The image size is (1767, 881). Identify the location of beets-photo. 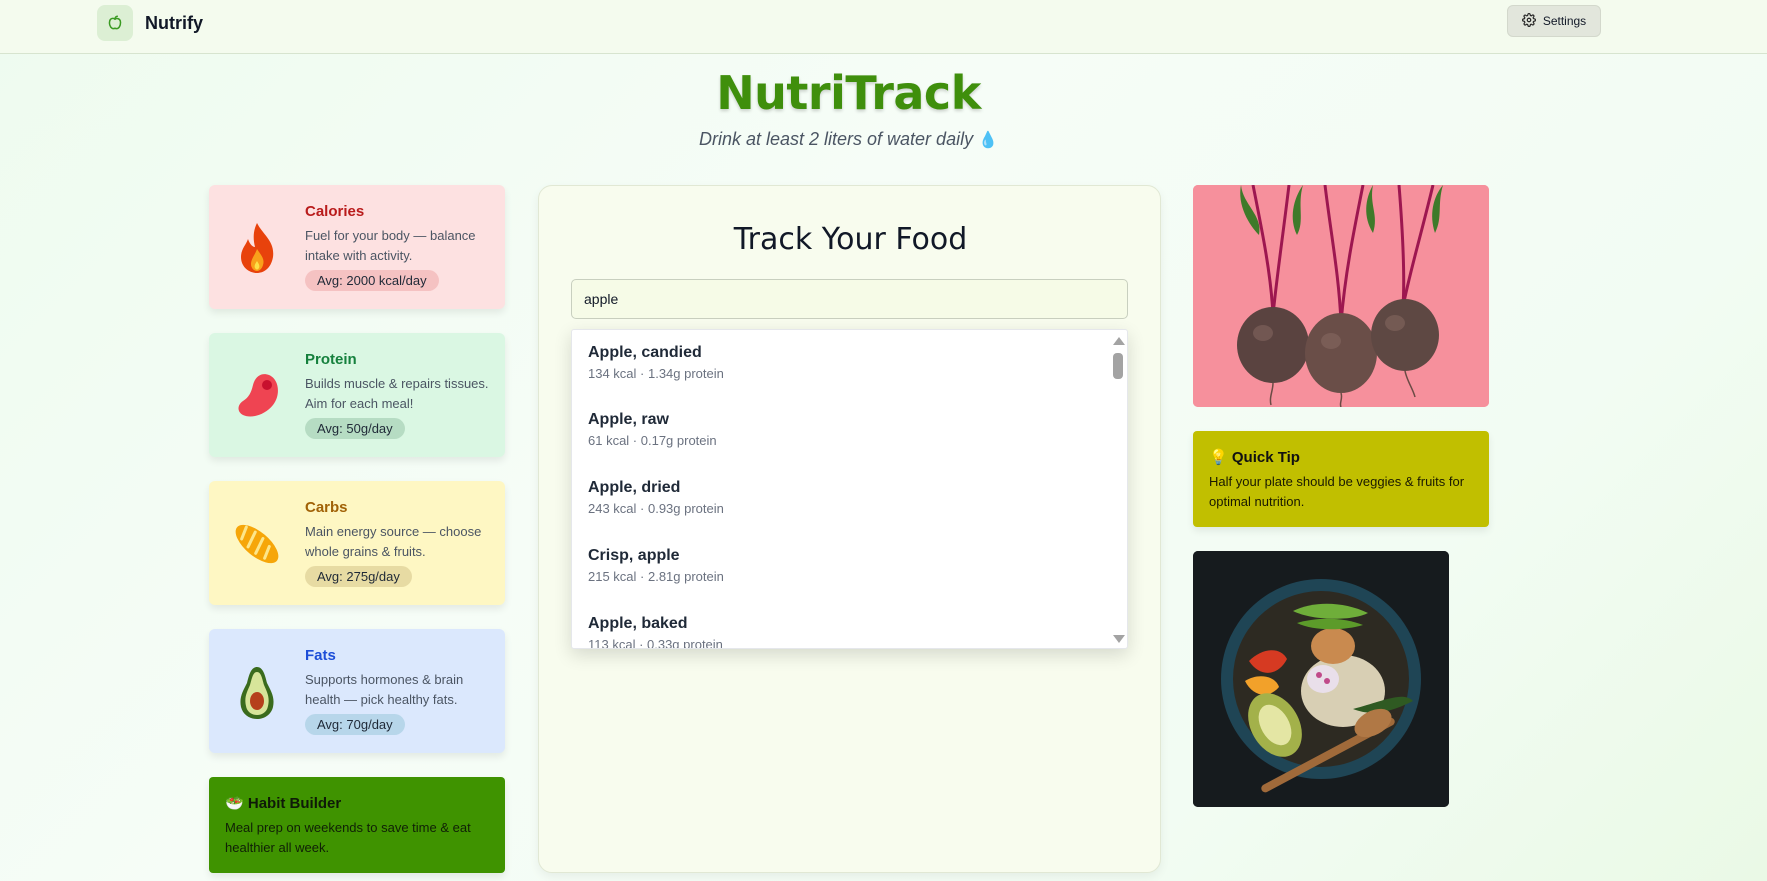
(1341, 296).